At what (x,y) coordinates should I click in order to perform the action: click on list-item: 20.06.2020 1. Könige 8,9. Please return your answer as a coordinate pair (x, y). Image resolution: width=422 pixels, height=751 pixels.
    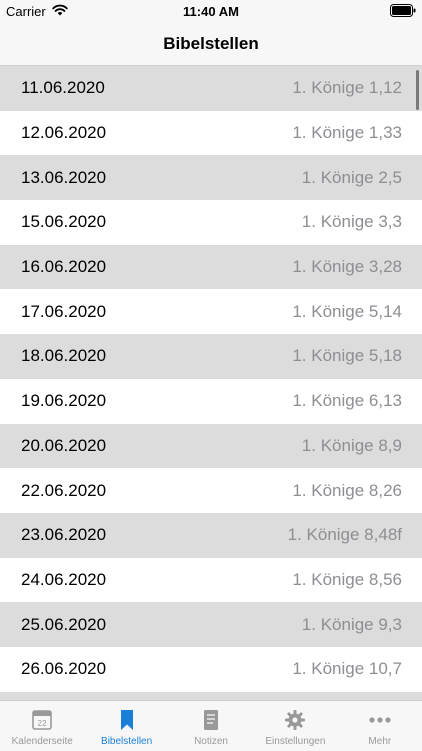
    Looking at the image, I should click on (211, 446).